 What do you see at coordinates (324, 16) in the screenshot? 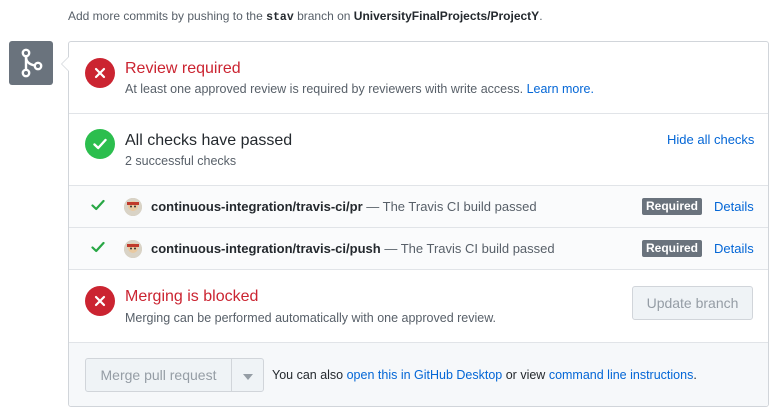
I see `push-hint-middle: branch on` at bounding box center [324, 16].